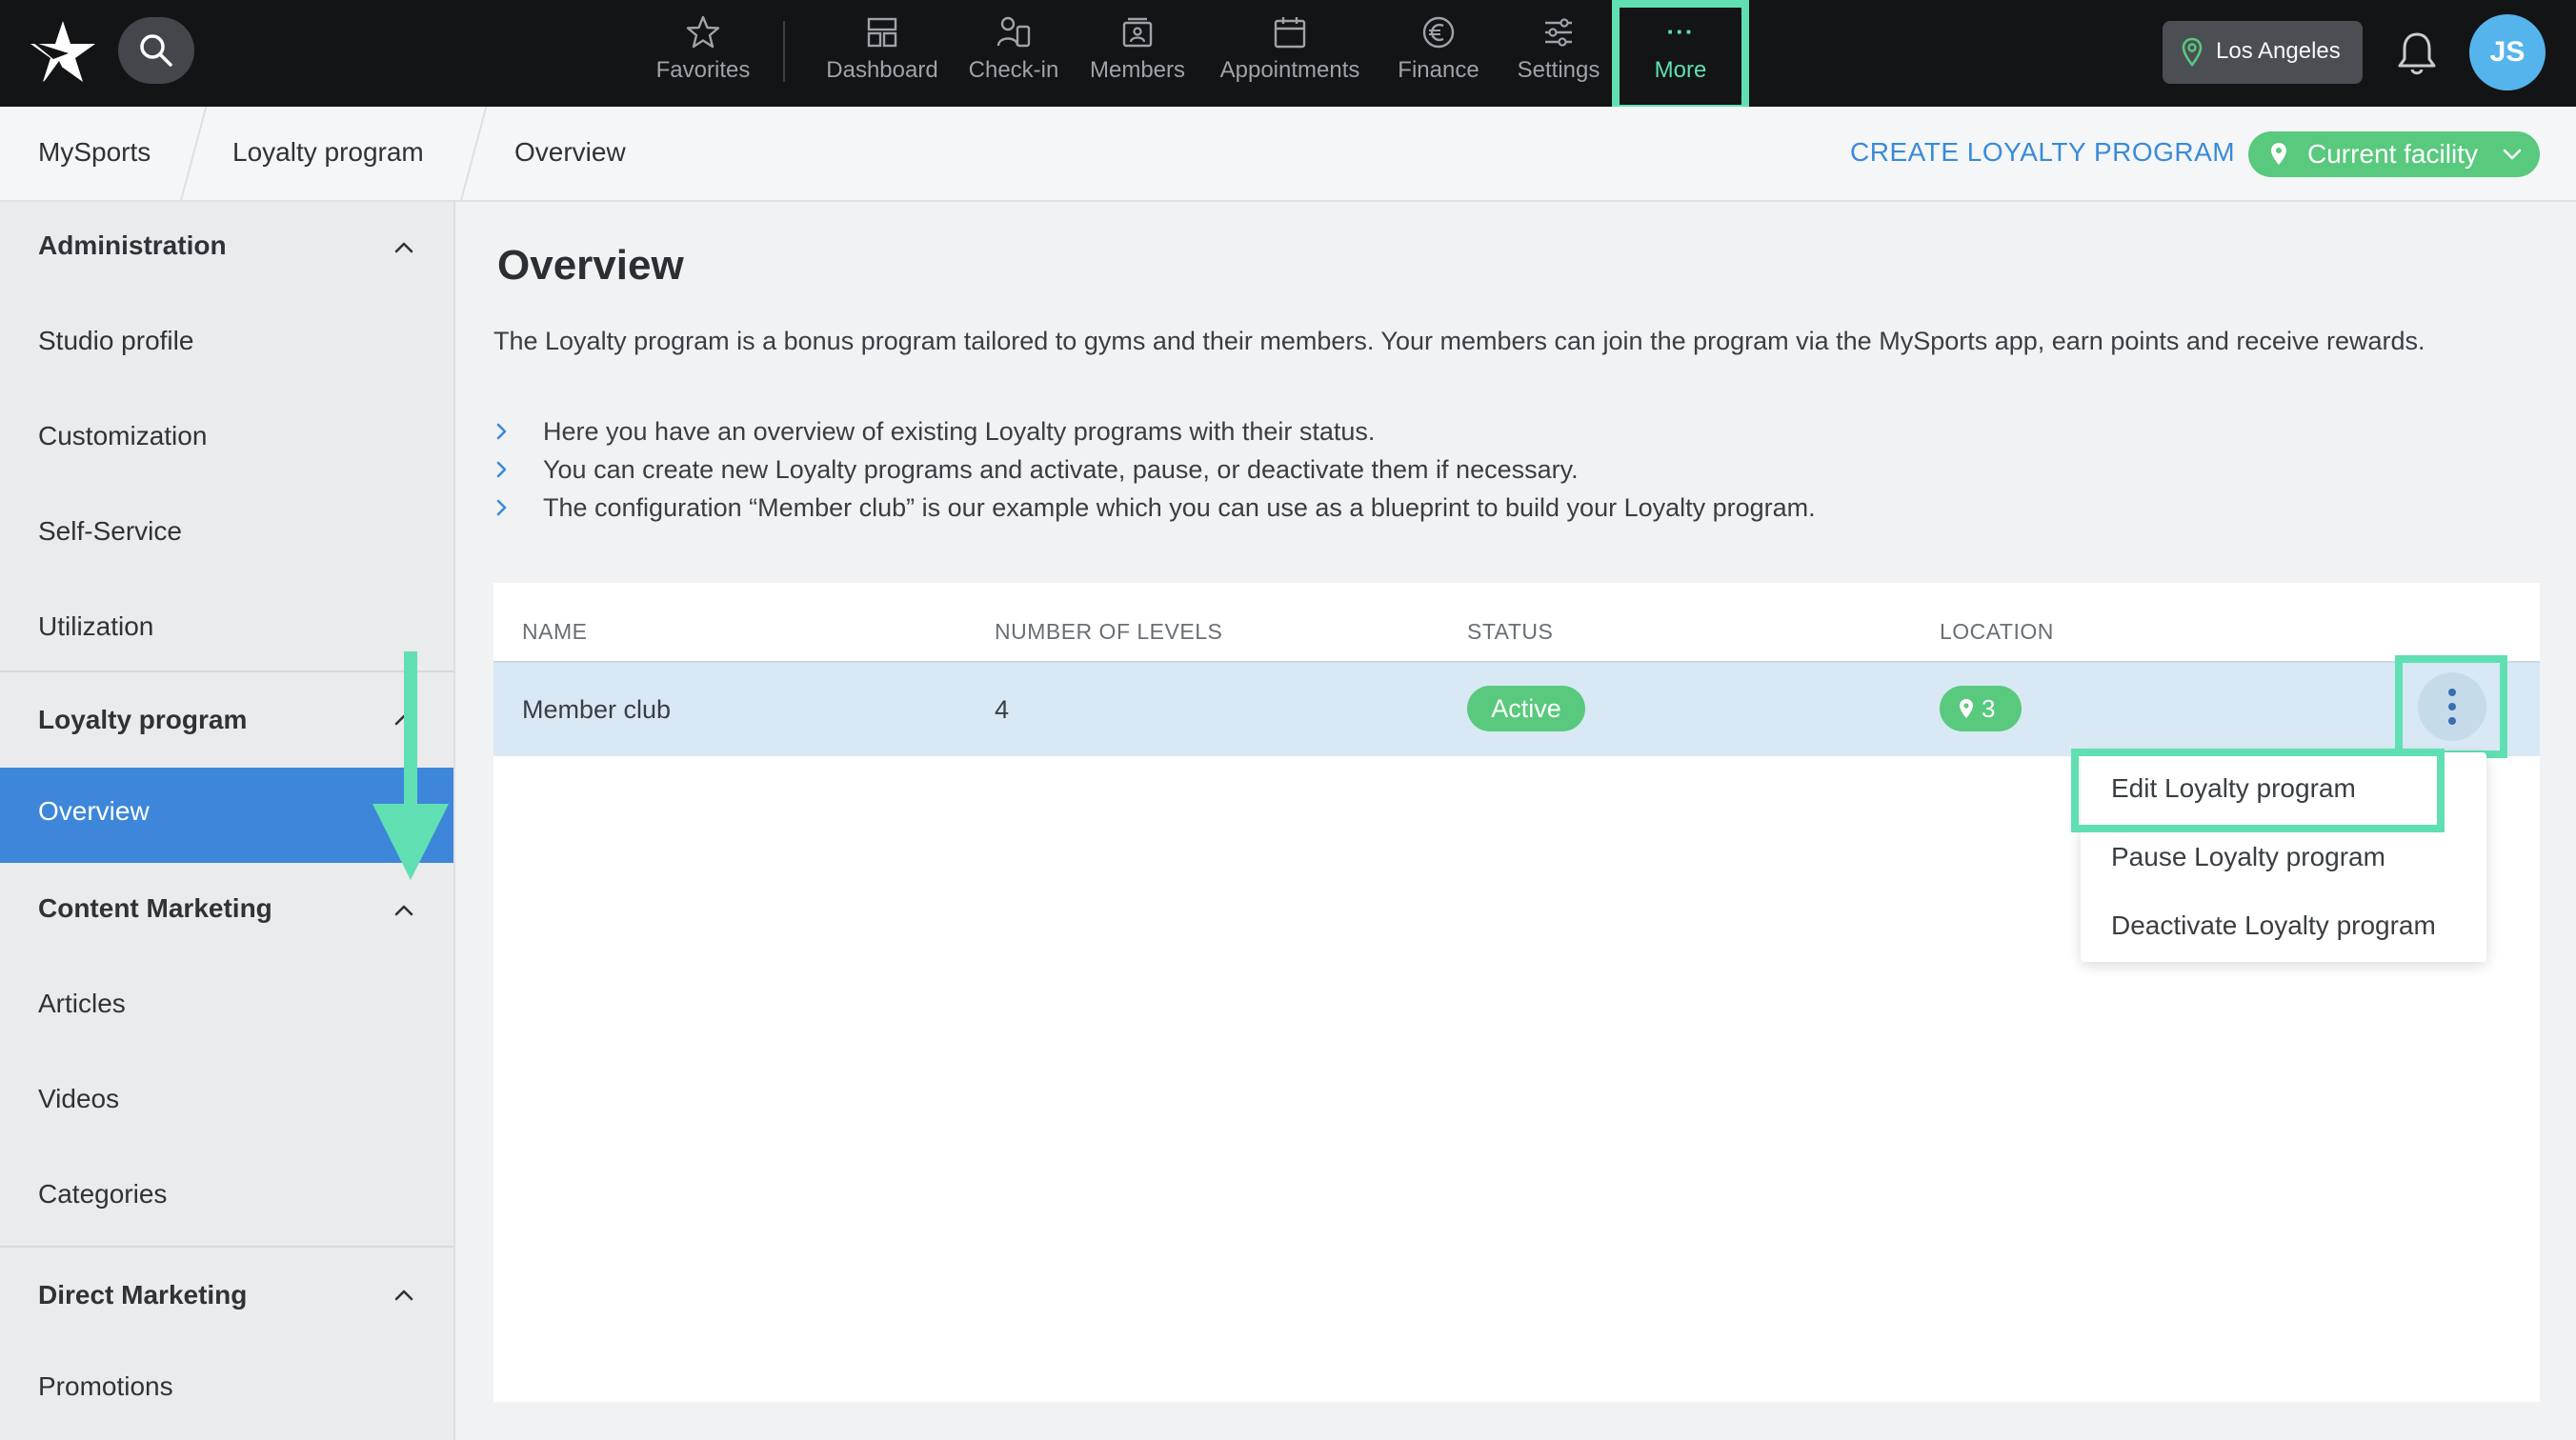  I want to click on nav-settings: Settings, so click(1558, 53).